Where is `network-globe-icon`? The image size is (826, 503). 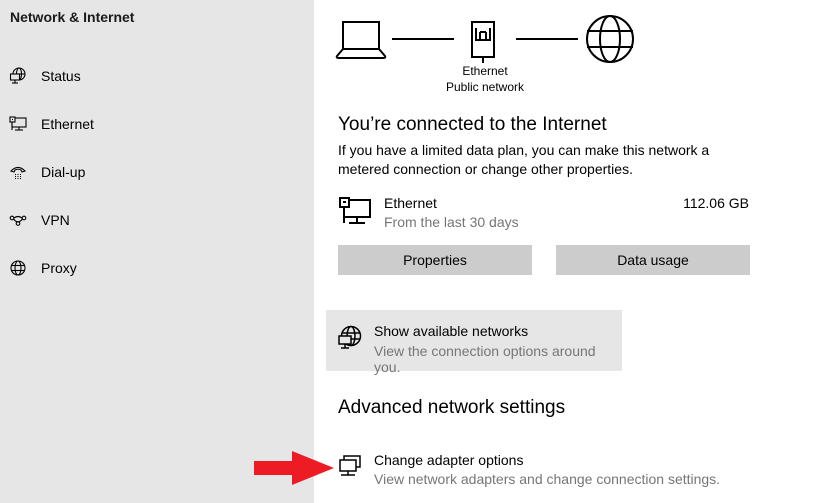 network-globe-icon is located at coordinates (350, 340).